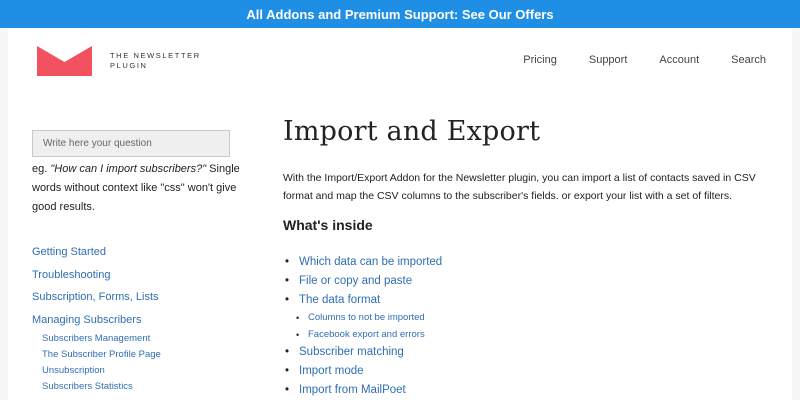 The image size is (800, 400). What do you see at coordinates (748, 60) in the screenshot?
I see `nav-search: Search` at bounding box center [748, 60].